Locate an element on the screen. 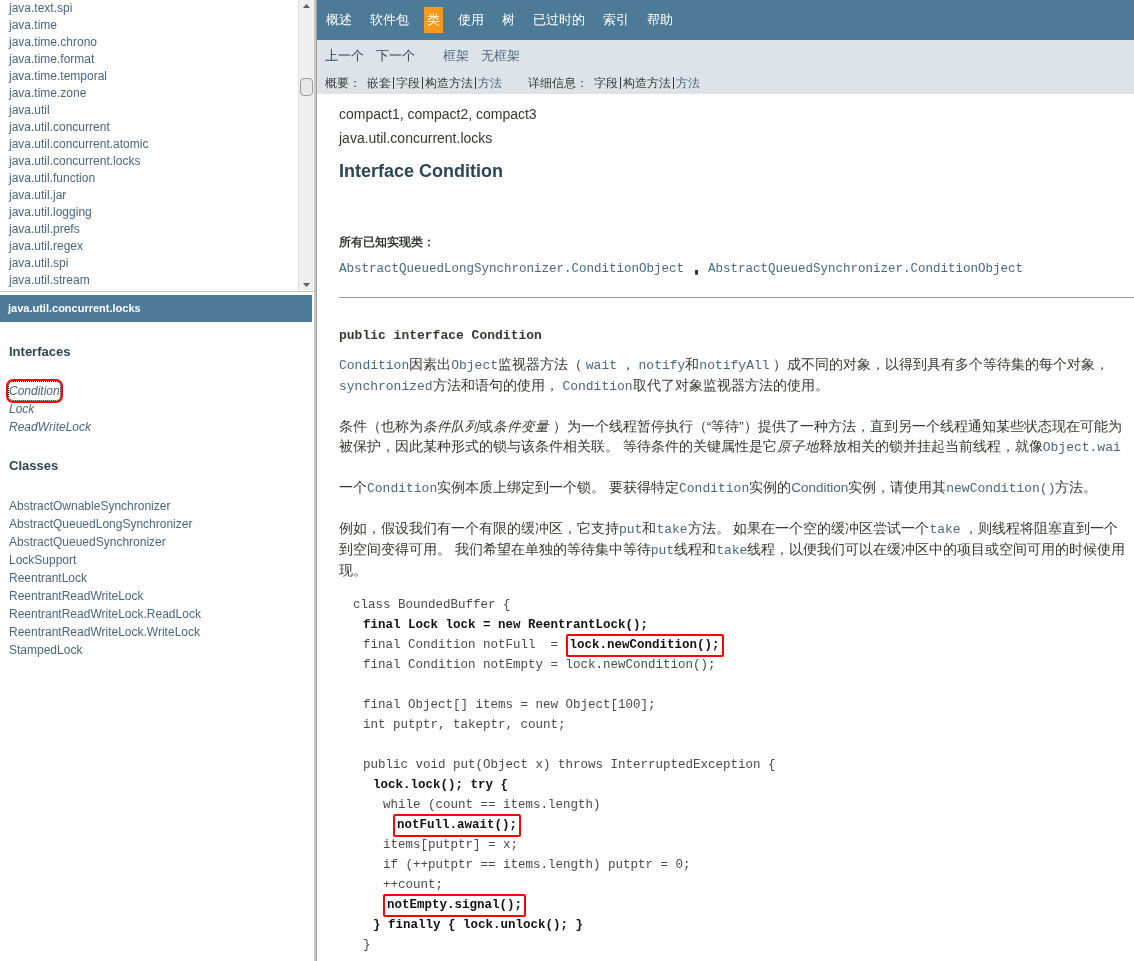  code-link: notifyAll is located at coordinates (734, 366).